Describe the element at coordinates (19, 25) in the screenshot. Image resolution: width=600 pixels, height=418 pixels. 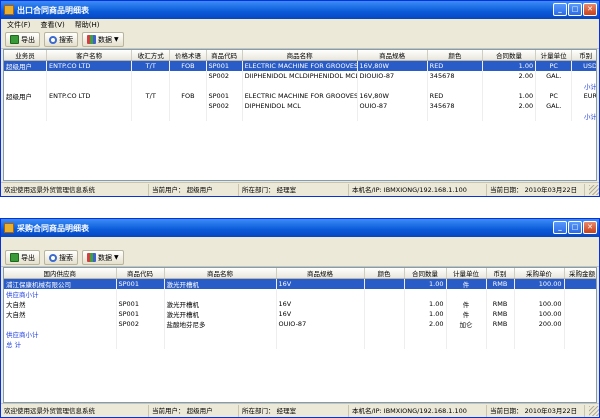
I see `menu-file: 文件(F)` at that location.